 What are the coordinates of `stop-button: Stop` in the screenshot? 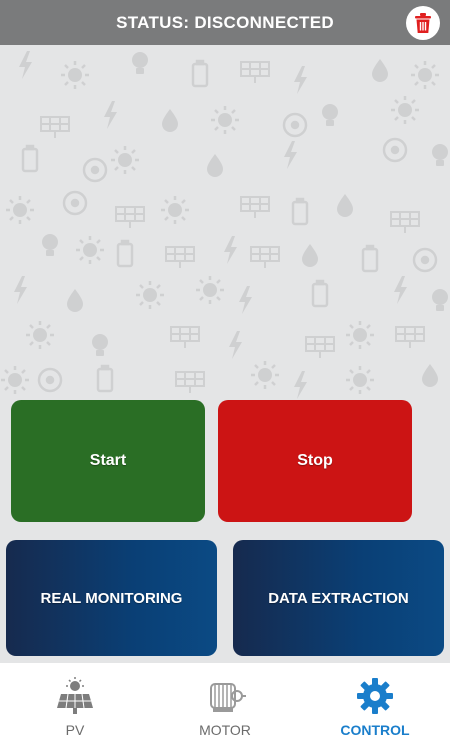 It's located at (315, 461).